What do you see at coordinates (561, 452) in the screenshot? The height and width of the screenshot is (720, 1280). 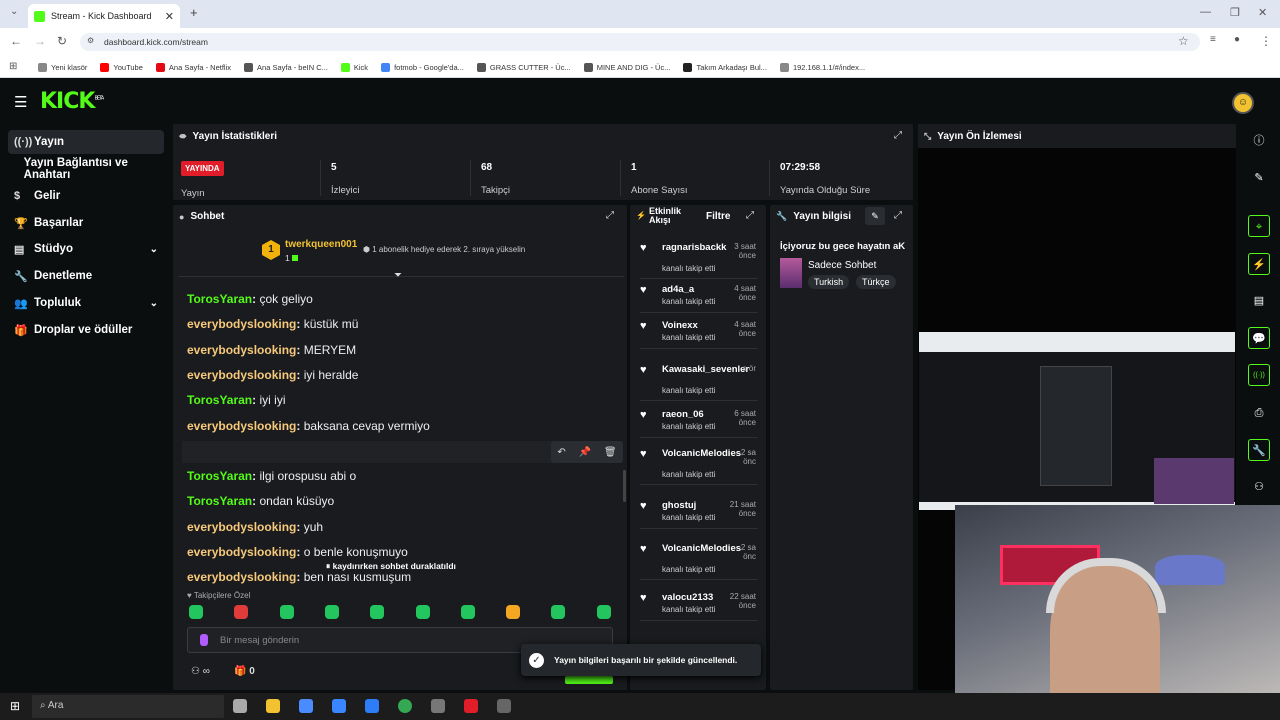 I see `reply-icon: ↶` at bounding box center [561, 452].